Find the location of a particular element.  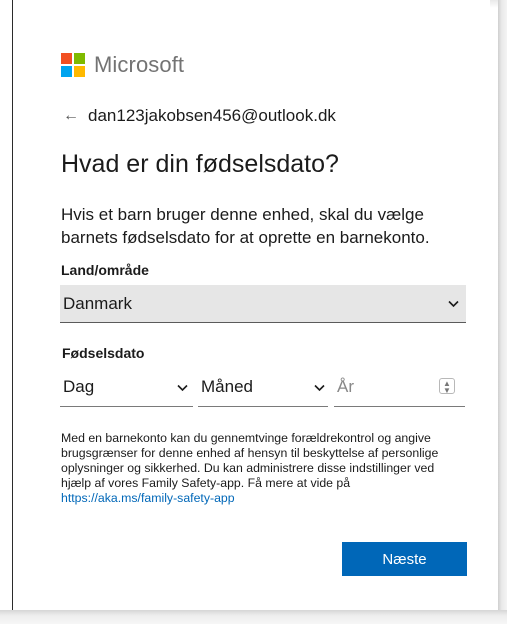

window-right-shadow is located at coordinates (502, 312).